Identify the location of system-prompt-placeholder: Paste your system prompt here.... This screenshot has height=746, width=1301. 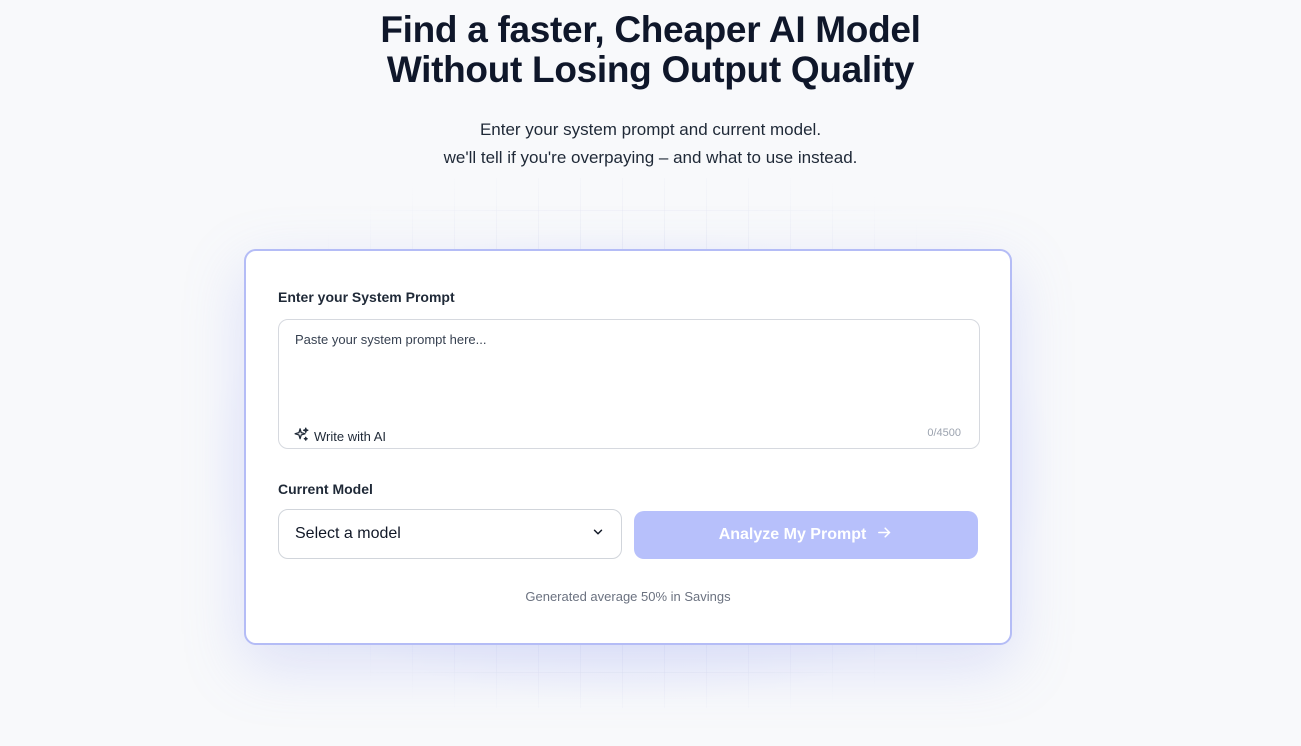
(391, 339).